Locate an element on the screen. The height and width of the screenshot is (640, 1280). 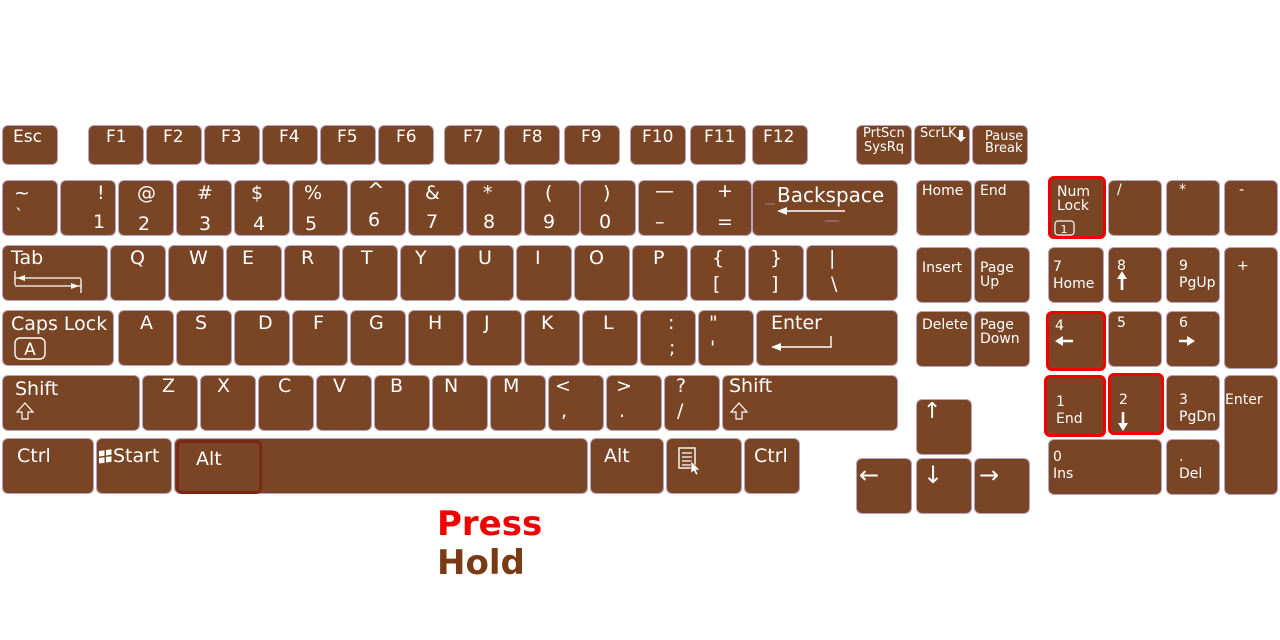
key-3: #3 is located at coordinates (204, 208).